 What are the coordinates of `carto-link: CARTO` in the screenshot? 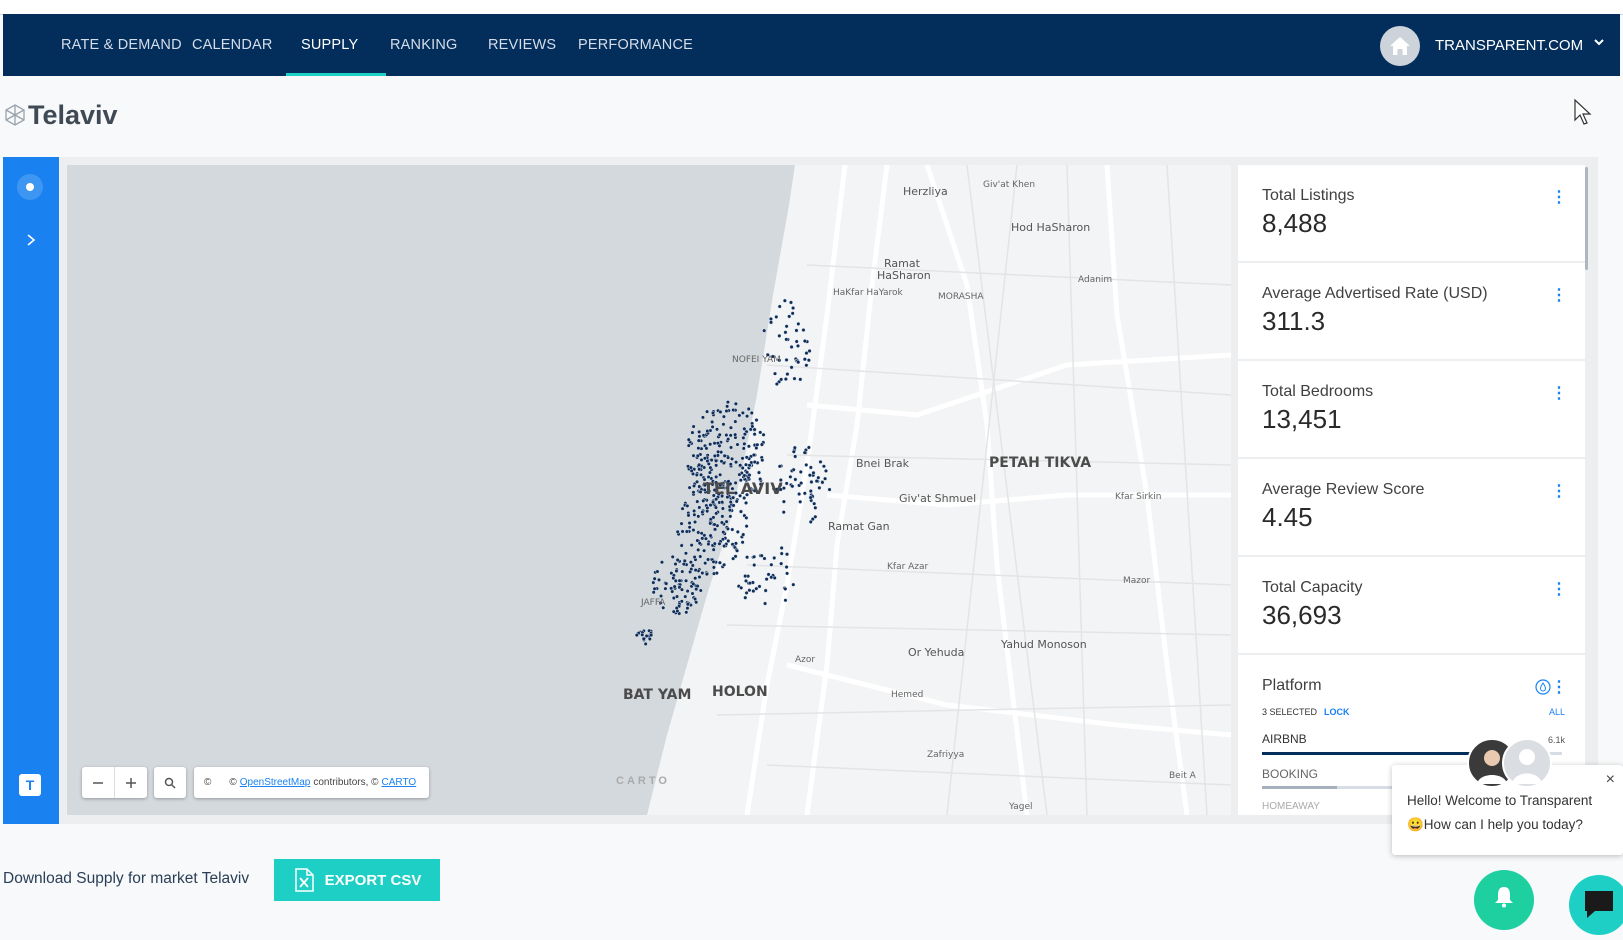 It's located at (399, 782).